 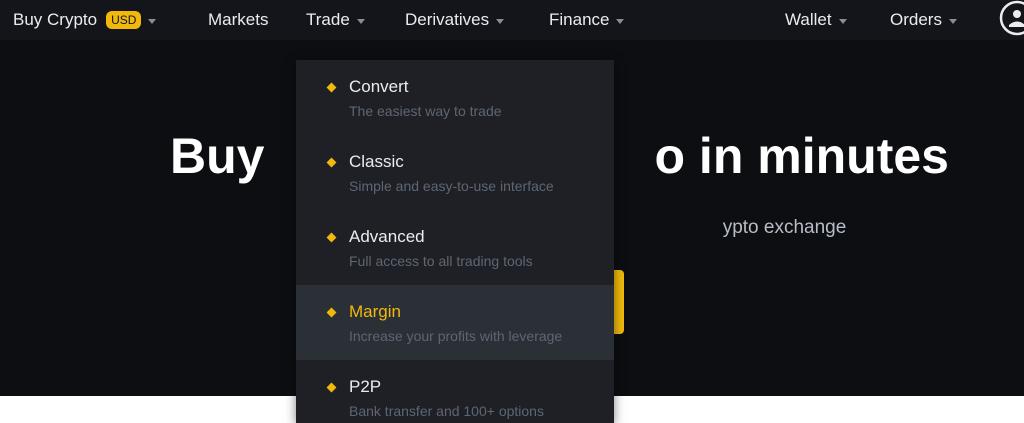 I want to click on menu-item-description: Increase your profits with leverage, so click(x=456, y=336).